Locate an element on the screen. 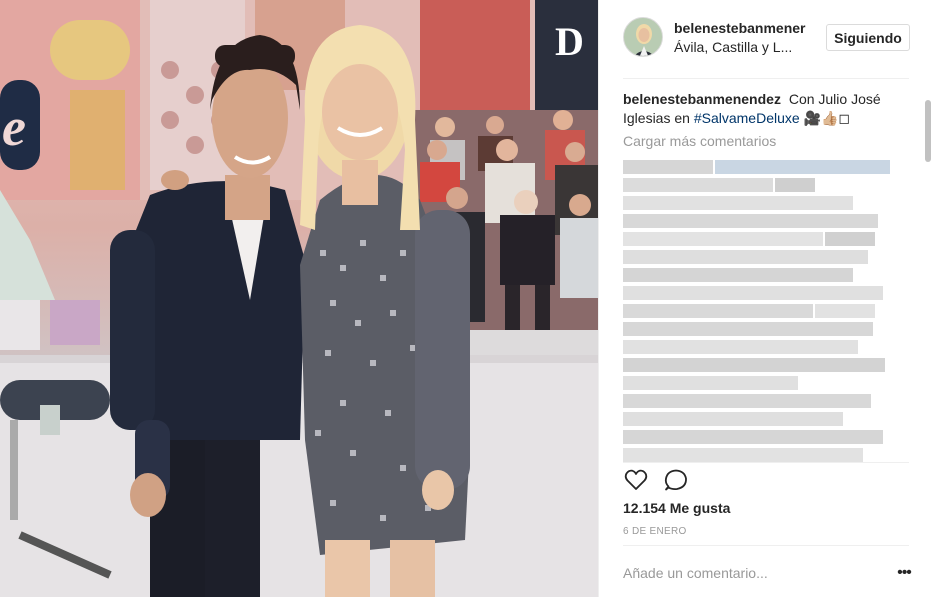  caption-username: belenestebanmenendez is located at coordinates (702, 99).